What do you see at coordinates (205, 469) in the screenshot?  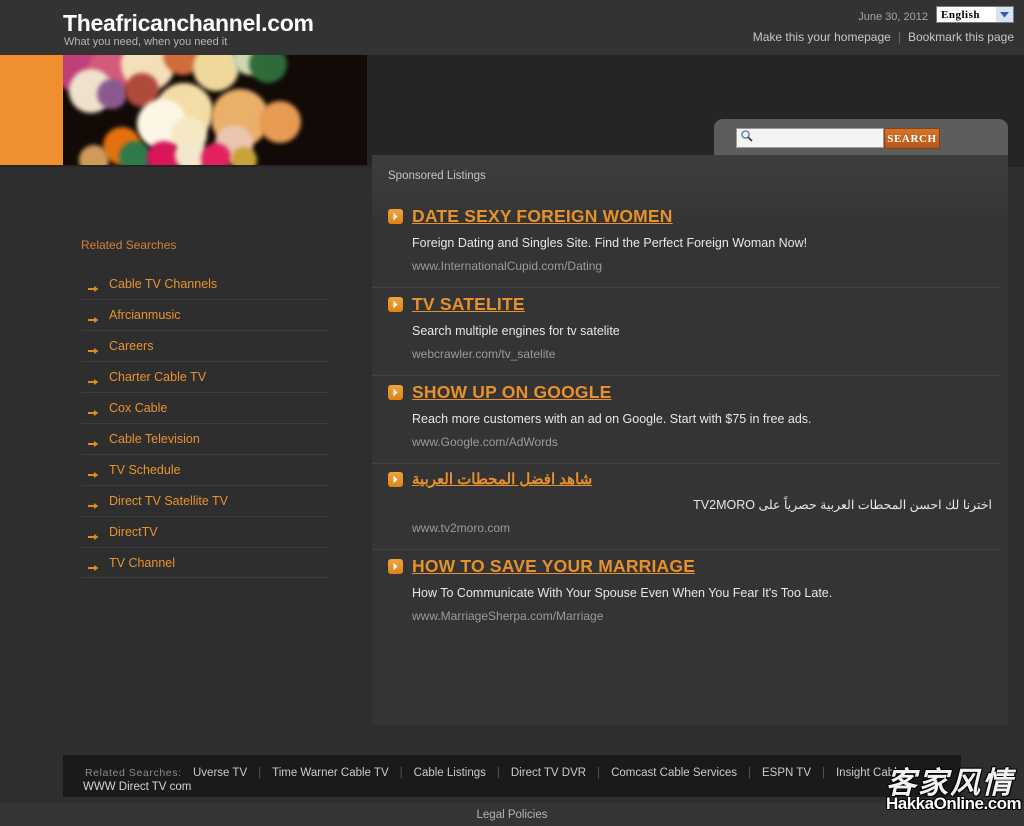 I see `sidebar-item: TV Schedule` at bounding box center [205, 469].